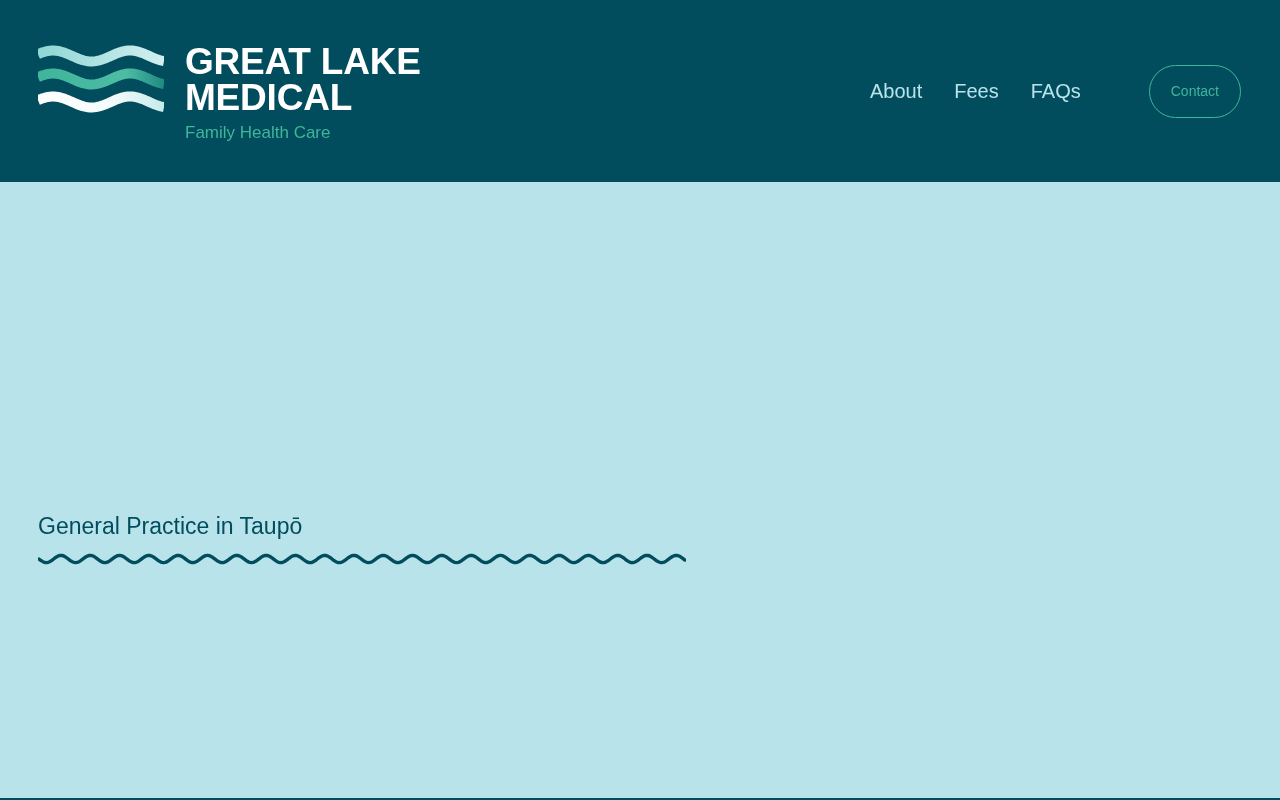 Image resolution: width=1280 pixels, height=800 pixels. Describe the element at coordinates (101, 79) in the screenshot. I see `wave-logo-icon` at that location.